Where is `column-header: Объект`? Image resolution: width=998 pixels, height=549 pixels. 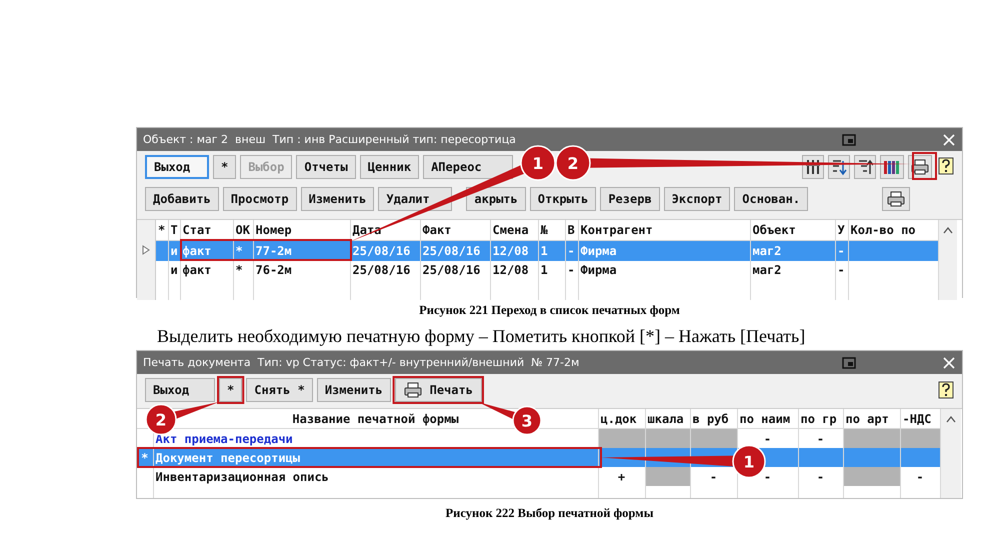 column-header: Объект is located at coordinates (792, 230).